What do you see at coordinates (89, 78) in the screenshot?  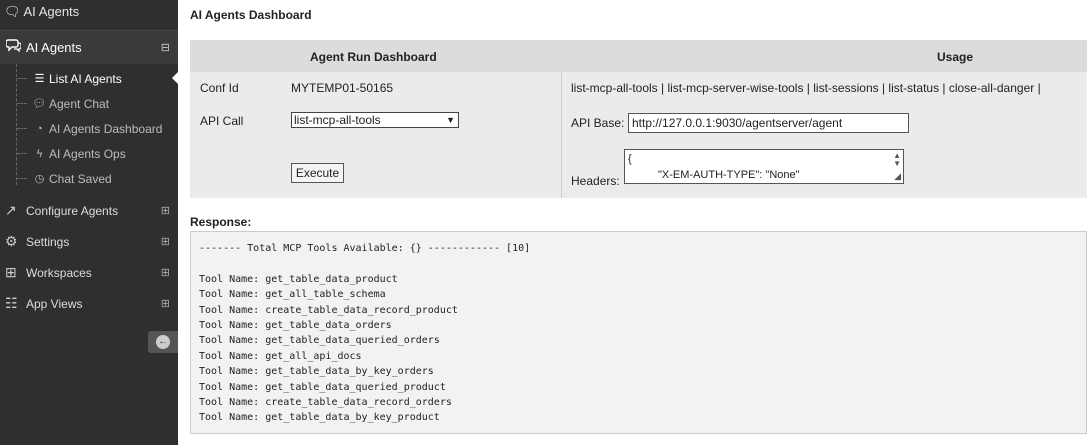 I see `sidebar-subitem-list-ai-agents: ☰ List AI Agents` at bounding box center [89, 78].